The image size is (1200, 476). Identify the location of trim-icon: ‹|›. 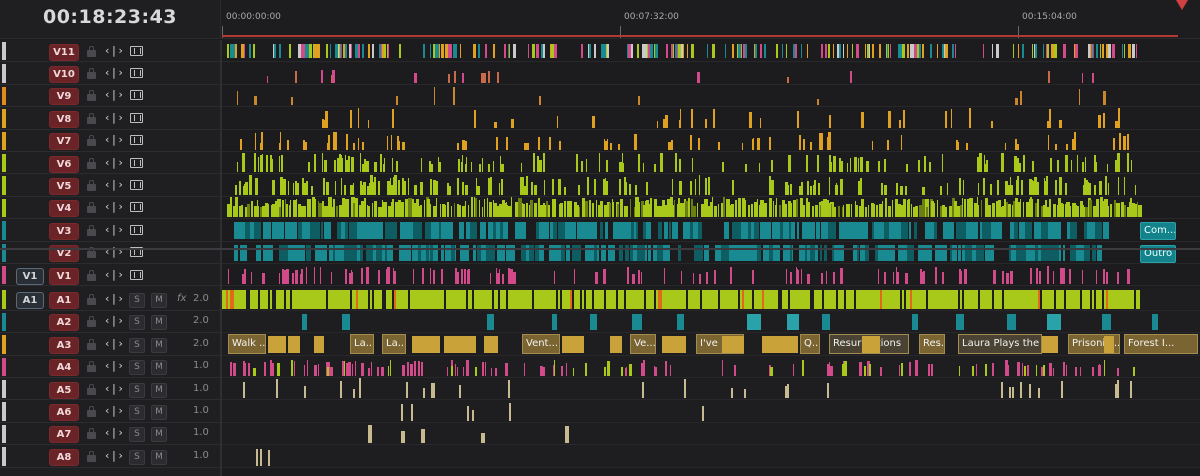
(114, 229).